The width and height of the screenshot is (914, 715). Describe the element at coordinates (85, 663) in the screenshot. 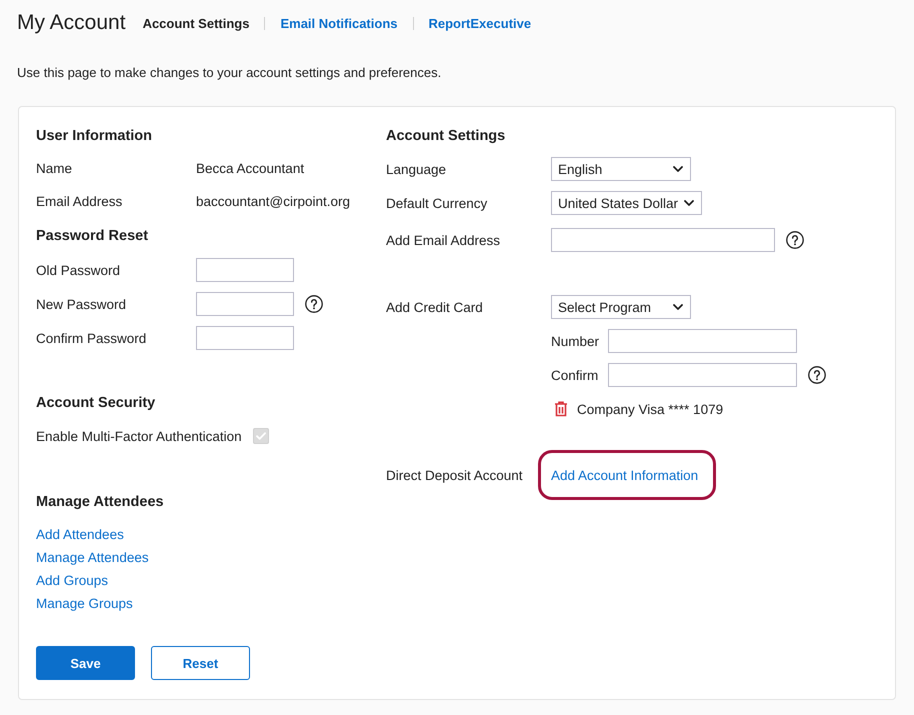

I see `save-button: Save` at that location.